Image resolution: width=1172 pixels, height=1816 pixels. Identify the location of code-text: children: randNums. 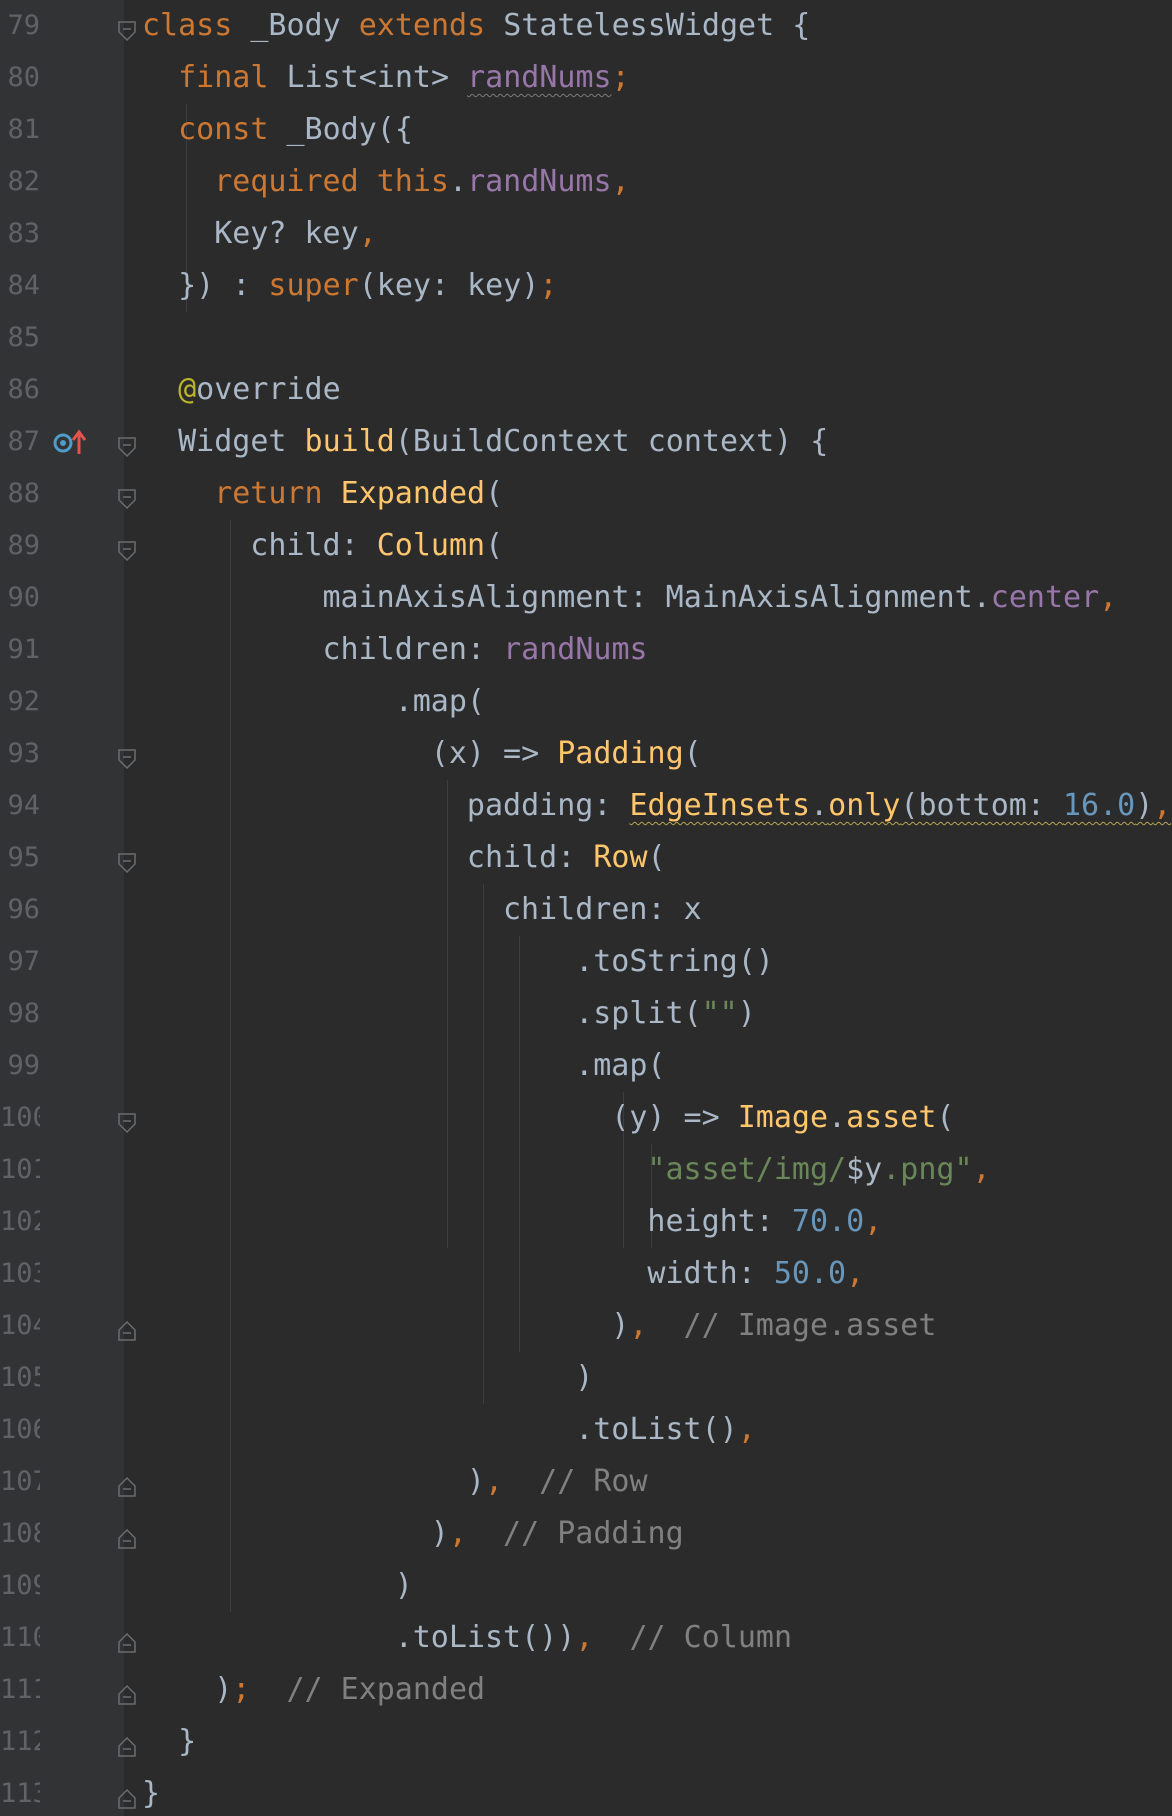
(485, 650).